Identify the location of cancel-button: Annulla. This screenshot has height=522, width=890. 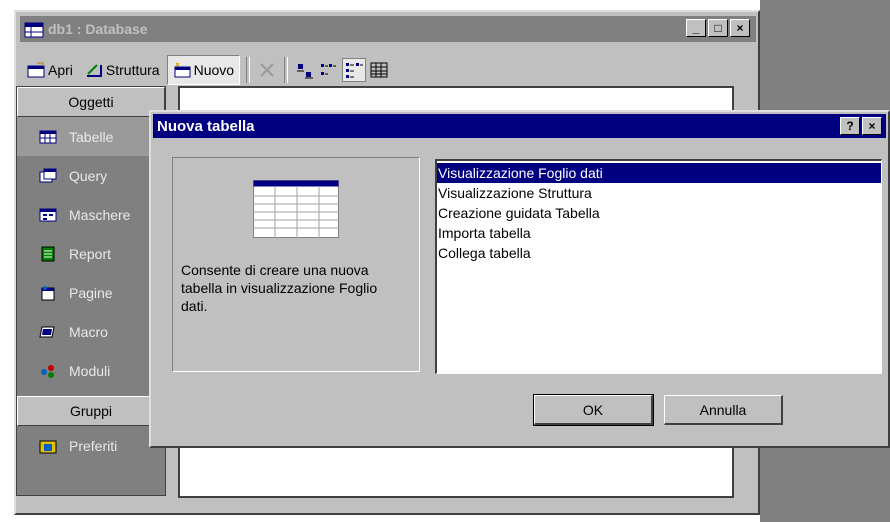
(723, 410).